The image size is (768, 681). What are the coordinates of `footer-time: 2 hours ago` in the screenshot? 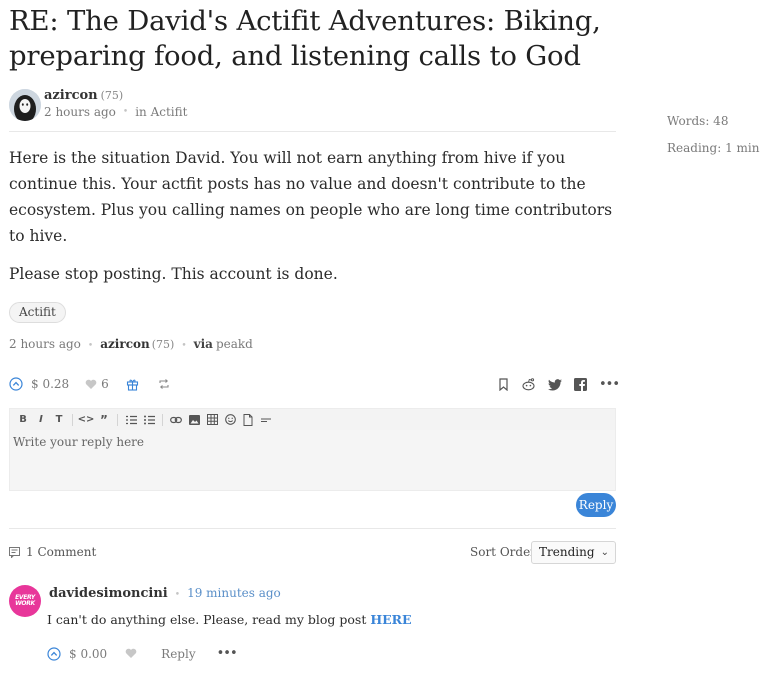 It's located at (45, 344).